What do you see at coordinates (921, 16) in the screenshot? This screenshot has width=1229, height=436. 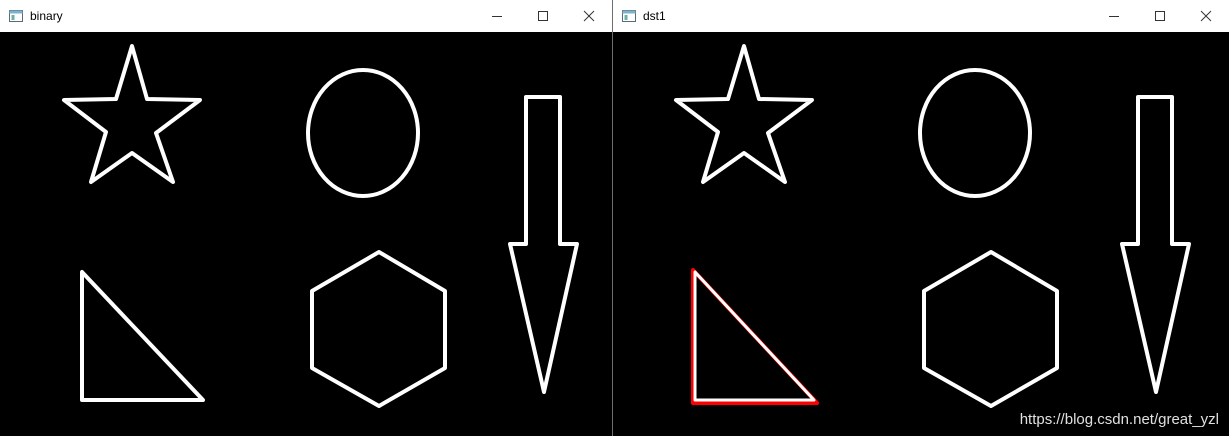 I see `title-bar: dst1` at bounding box center [921, 16].